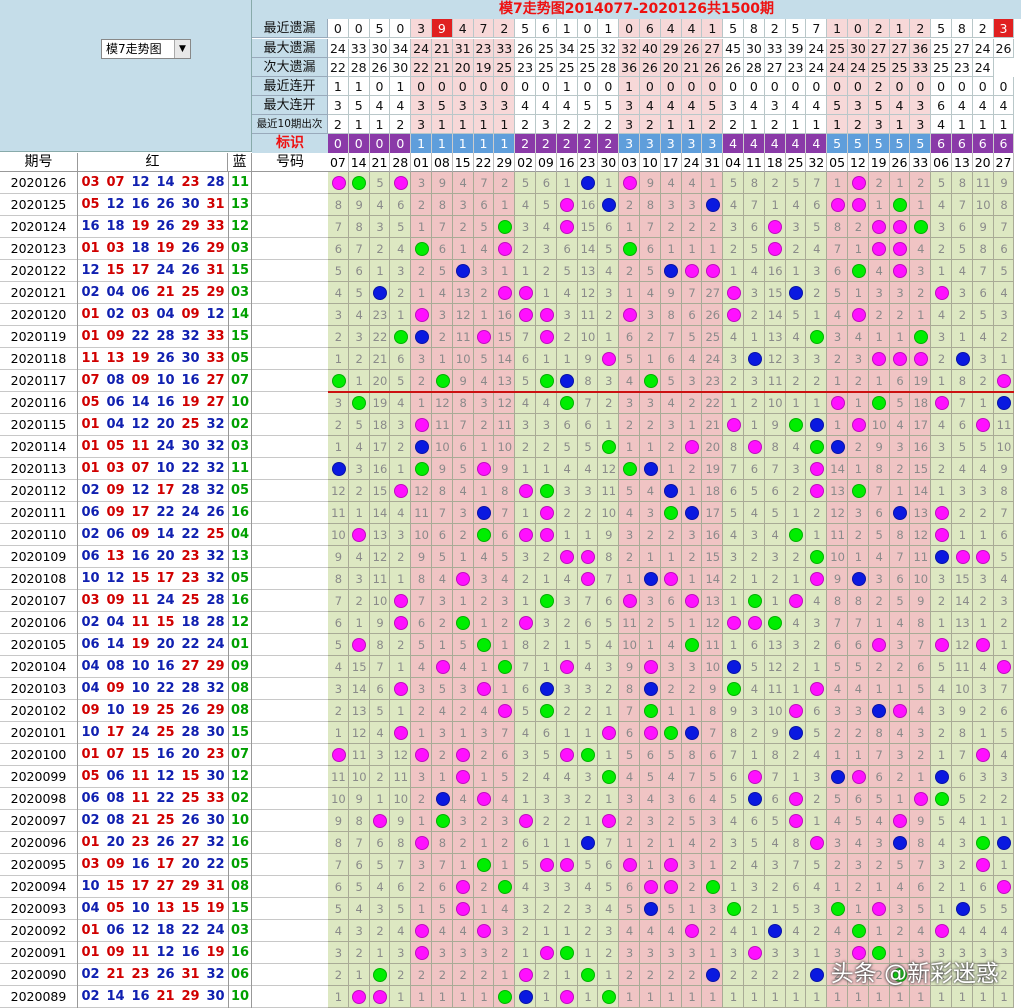 Image resolution: width=1021 pixels, height=1008 pixels. I want to click on red-number: 04, so click(90, 688).